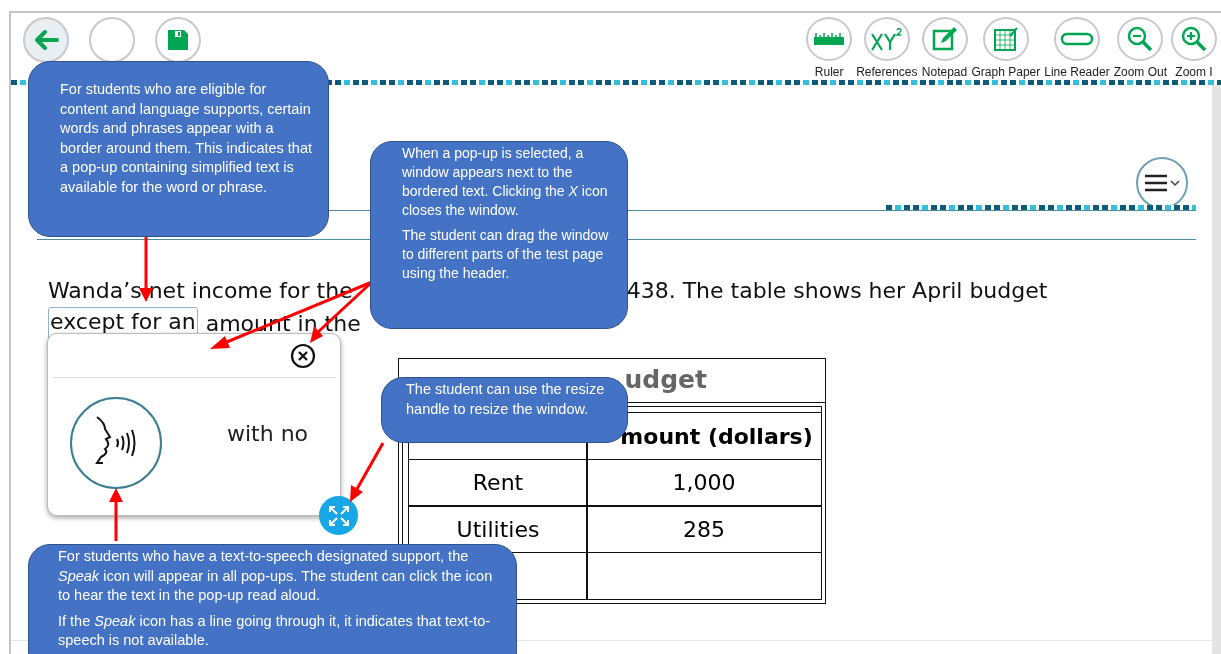  Describe the element at coordinates (498, 482) in the screenshot. I see `table-cell: Rent` at that location.